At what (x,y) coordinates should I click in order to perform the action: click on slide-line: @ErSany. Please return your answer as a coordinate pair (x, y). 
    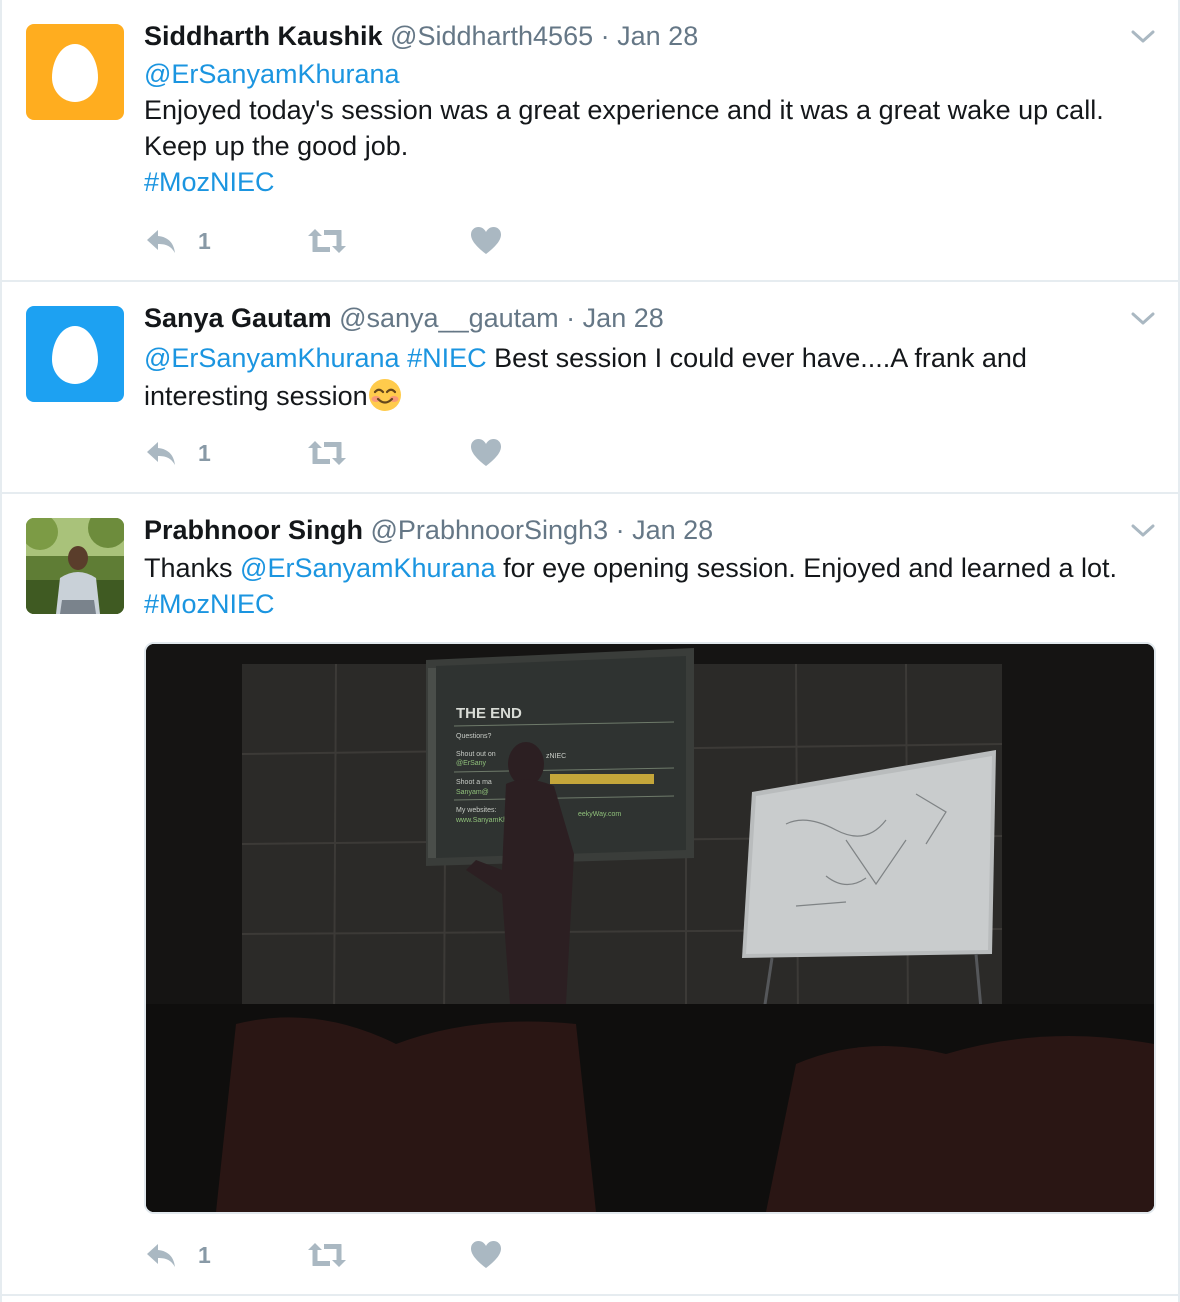
    Looking at the image, I should click on (471, 763).